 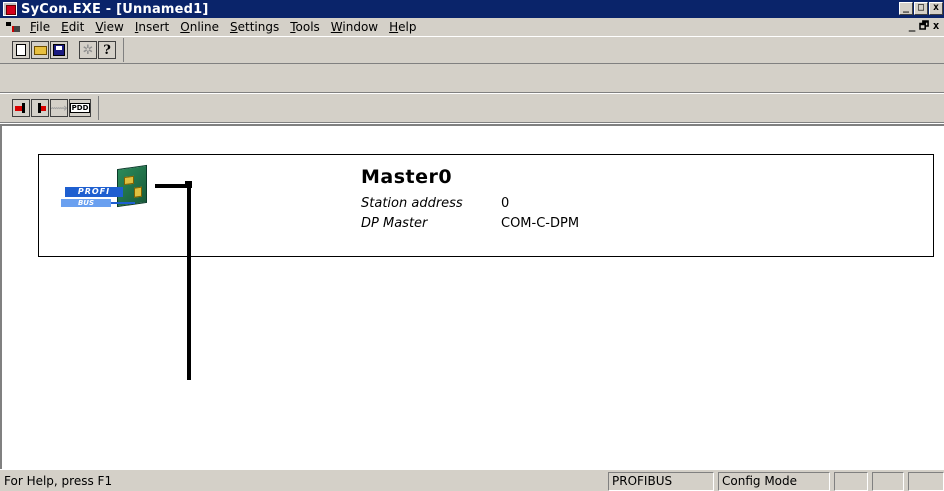 What do you see at coordinates (906, 8) in the screenshot?
I see `minimize-button: _` at bounding box center [906, 8].